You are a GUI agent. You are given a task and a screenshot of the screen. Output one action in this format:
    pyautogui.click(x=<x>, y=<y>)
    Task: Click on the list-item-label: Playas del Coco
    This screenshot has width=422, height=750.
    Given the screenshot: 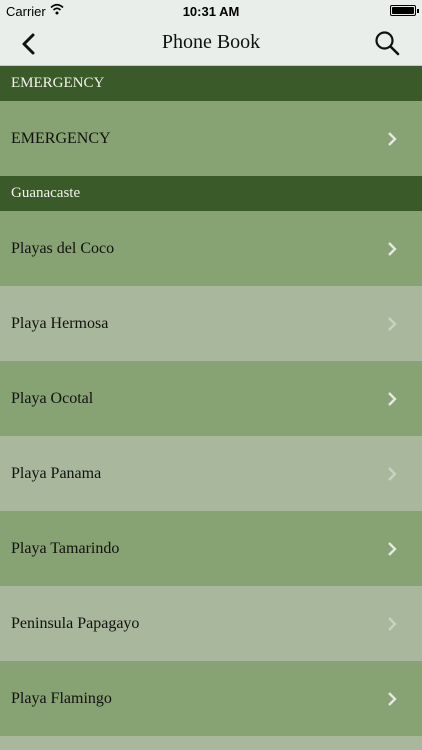 What is the action you would take?
    pyautogui.click(x=63, y=248)
    